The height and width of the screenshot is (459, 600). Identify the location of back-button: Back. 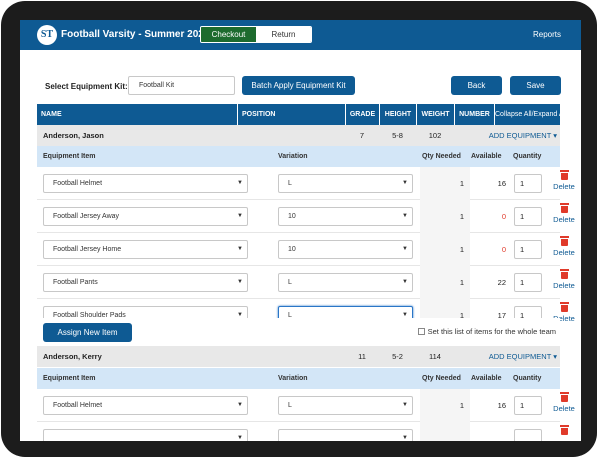
(476, 85).